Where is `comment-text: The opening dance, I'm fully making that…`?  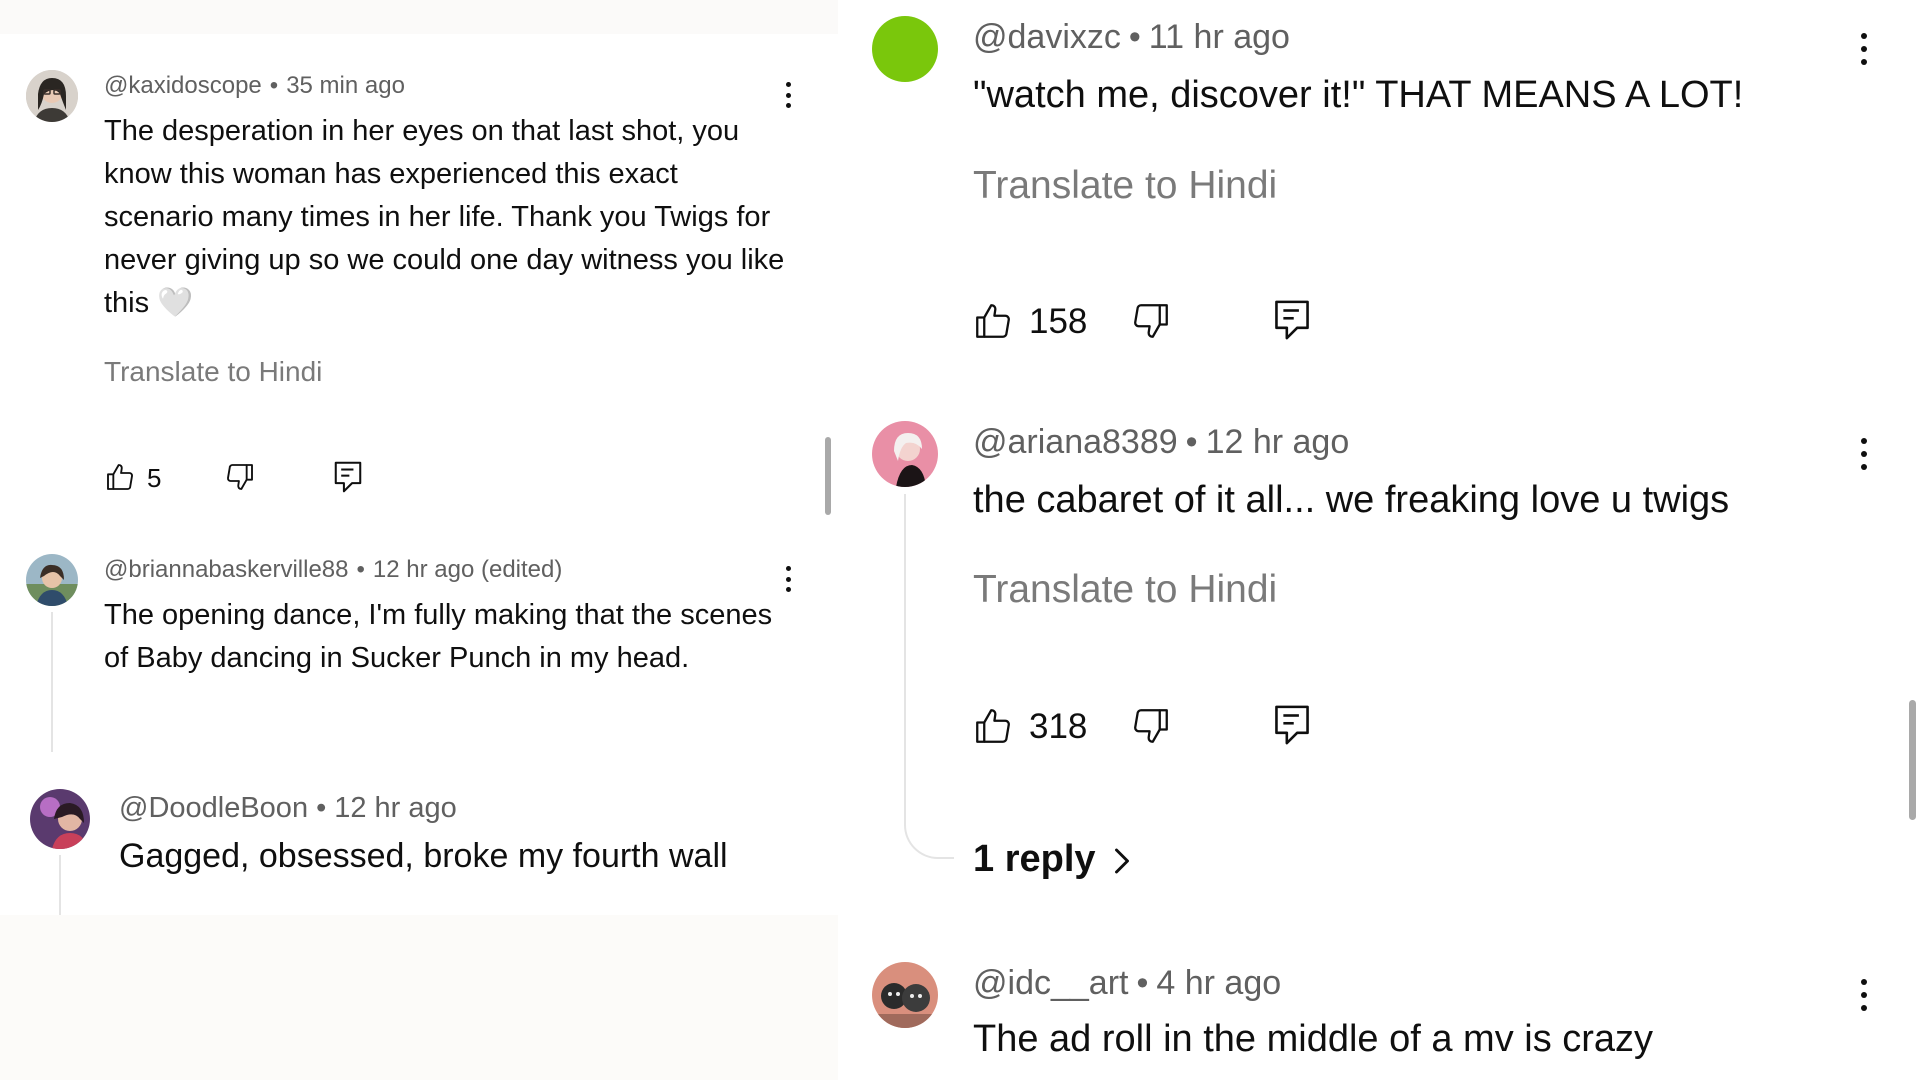 comment-text: The opening dance, I'm fully making that… is located at coordinates (438, 636).